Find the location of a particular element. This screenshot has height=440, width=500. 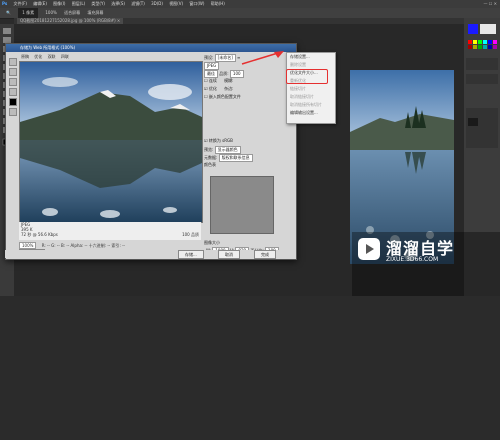

metadata-label: 元数据: is located at coordinates (211, 157).